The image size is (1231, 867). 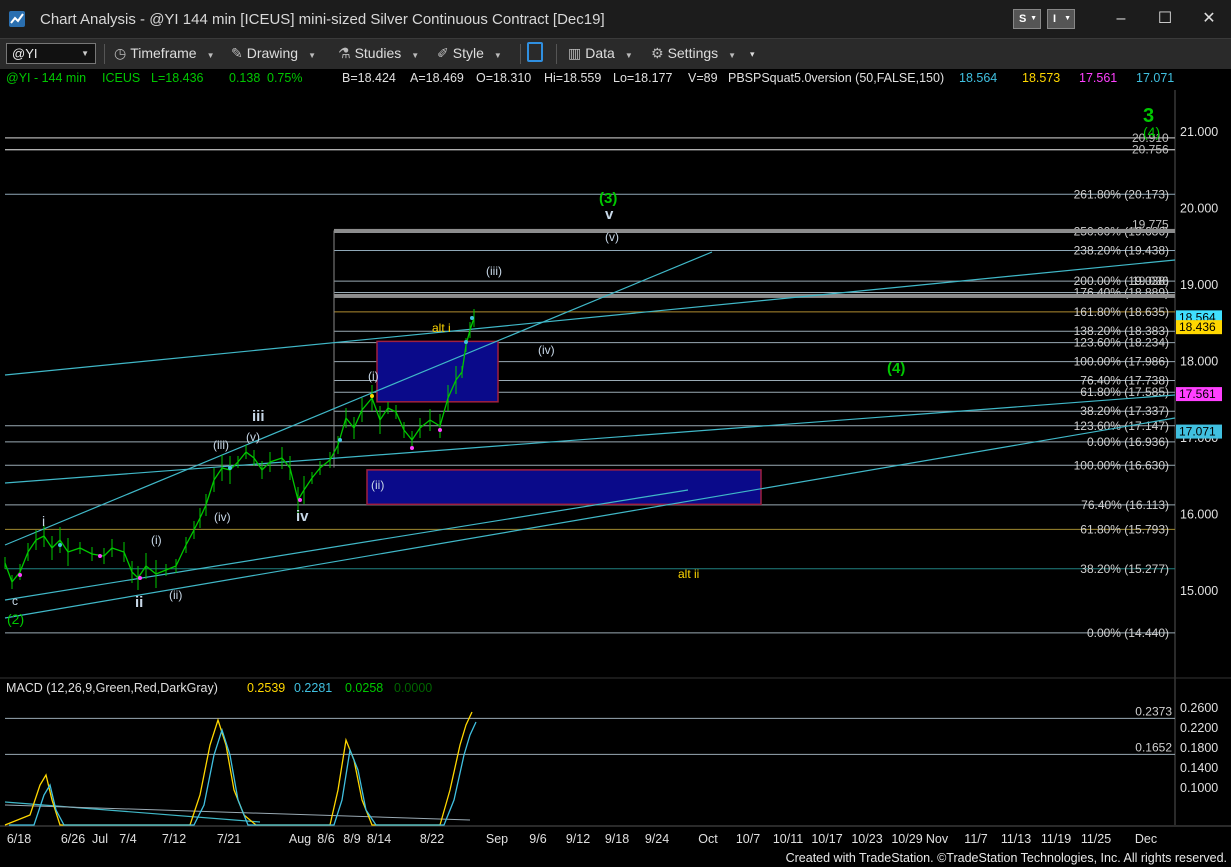 What do you see at coordinates (1128, 633) in the screenshot?
I see `fib-level-label: 0.00% (14.440)` at bounding box center [1128, 633].